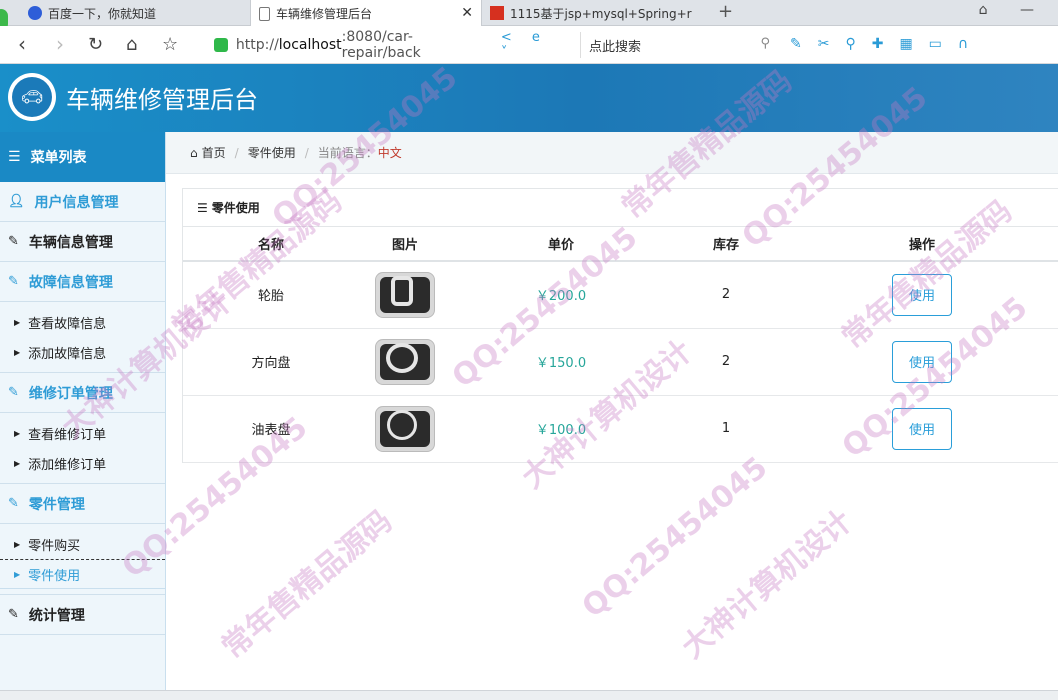 The image size is (1058, 700). I want to click on part-price: ￥150.0, so click(561, 362).